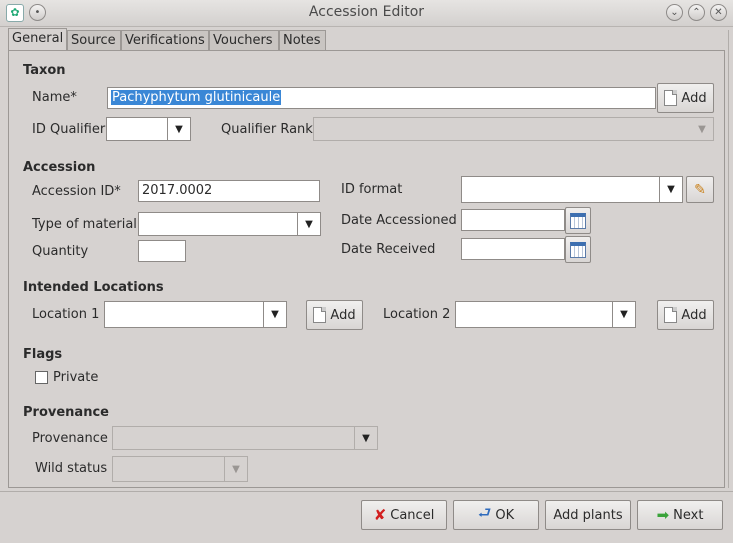 This screenshot has height=543, width=733. Describe the element at coordinates (76, 191) in the screenshot. I see `accession-id-label: Accession ID*` at that location.